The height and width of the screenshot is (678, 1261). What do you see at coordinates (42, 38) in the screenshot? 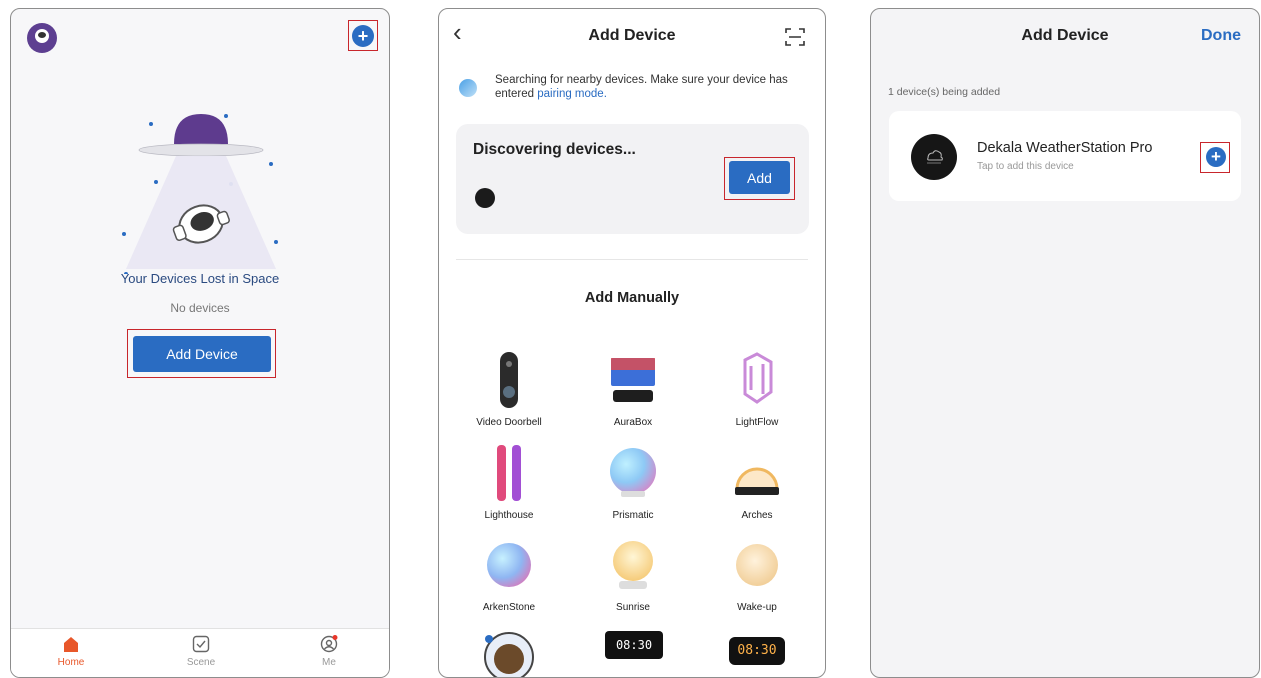
I see `avatar` at bounding box center [42, 38].